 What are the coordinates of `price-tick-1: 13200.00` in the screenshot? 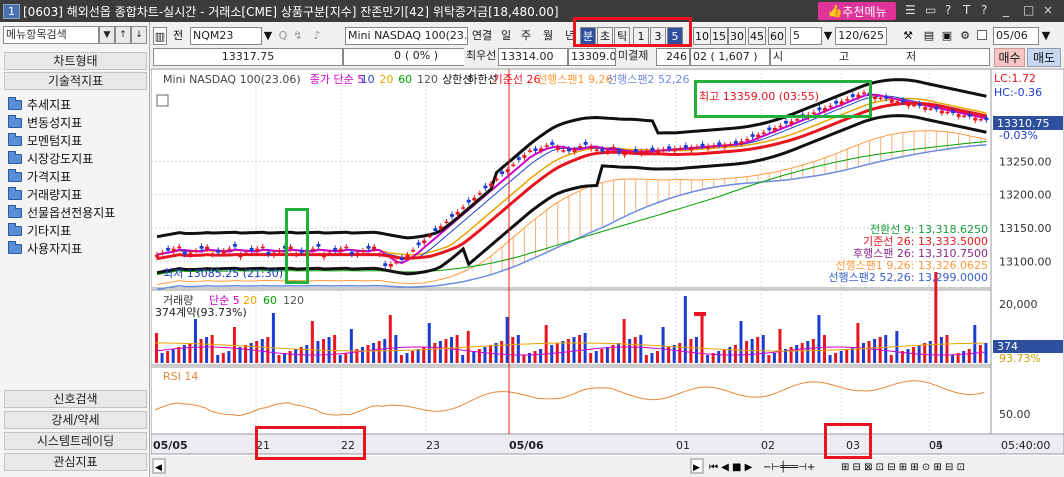 It's located at (1025, 195).